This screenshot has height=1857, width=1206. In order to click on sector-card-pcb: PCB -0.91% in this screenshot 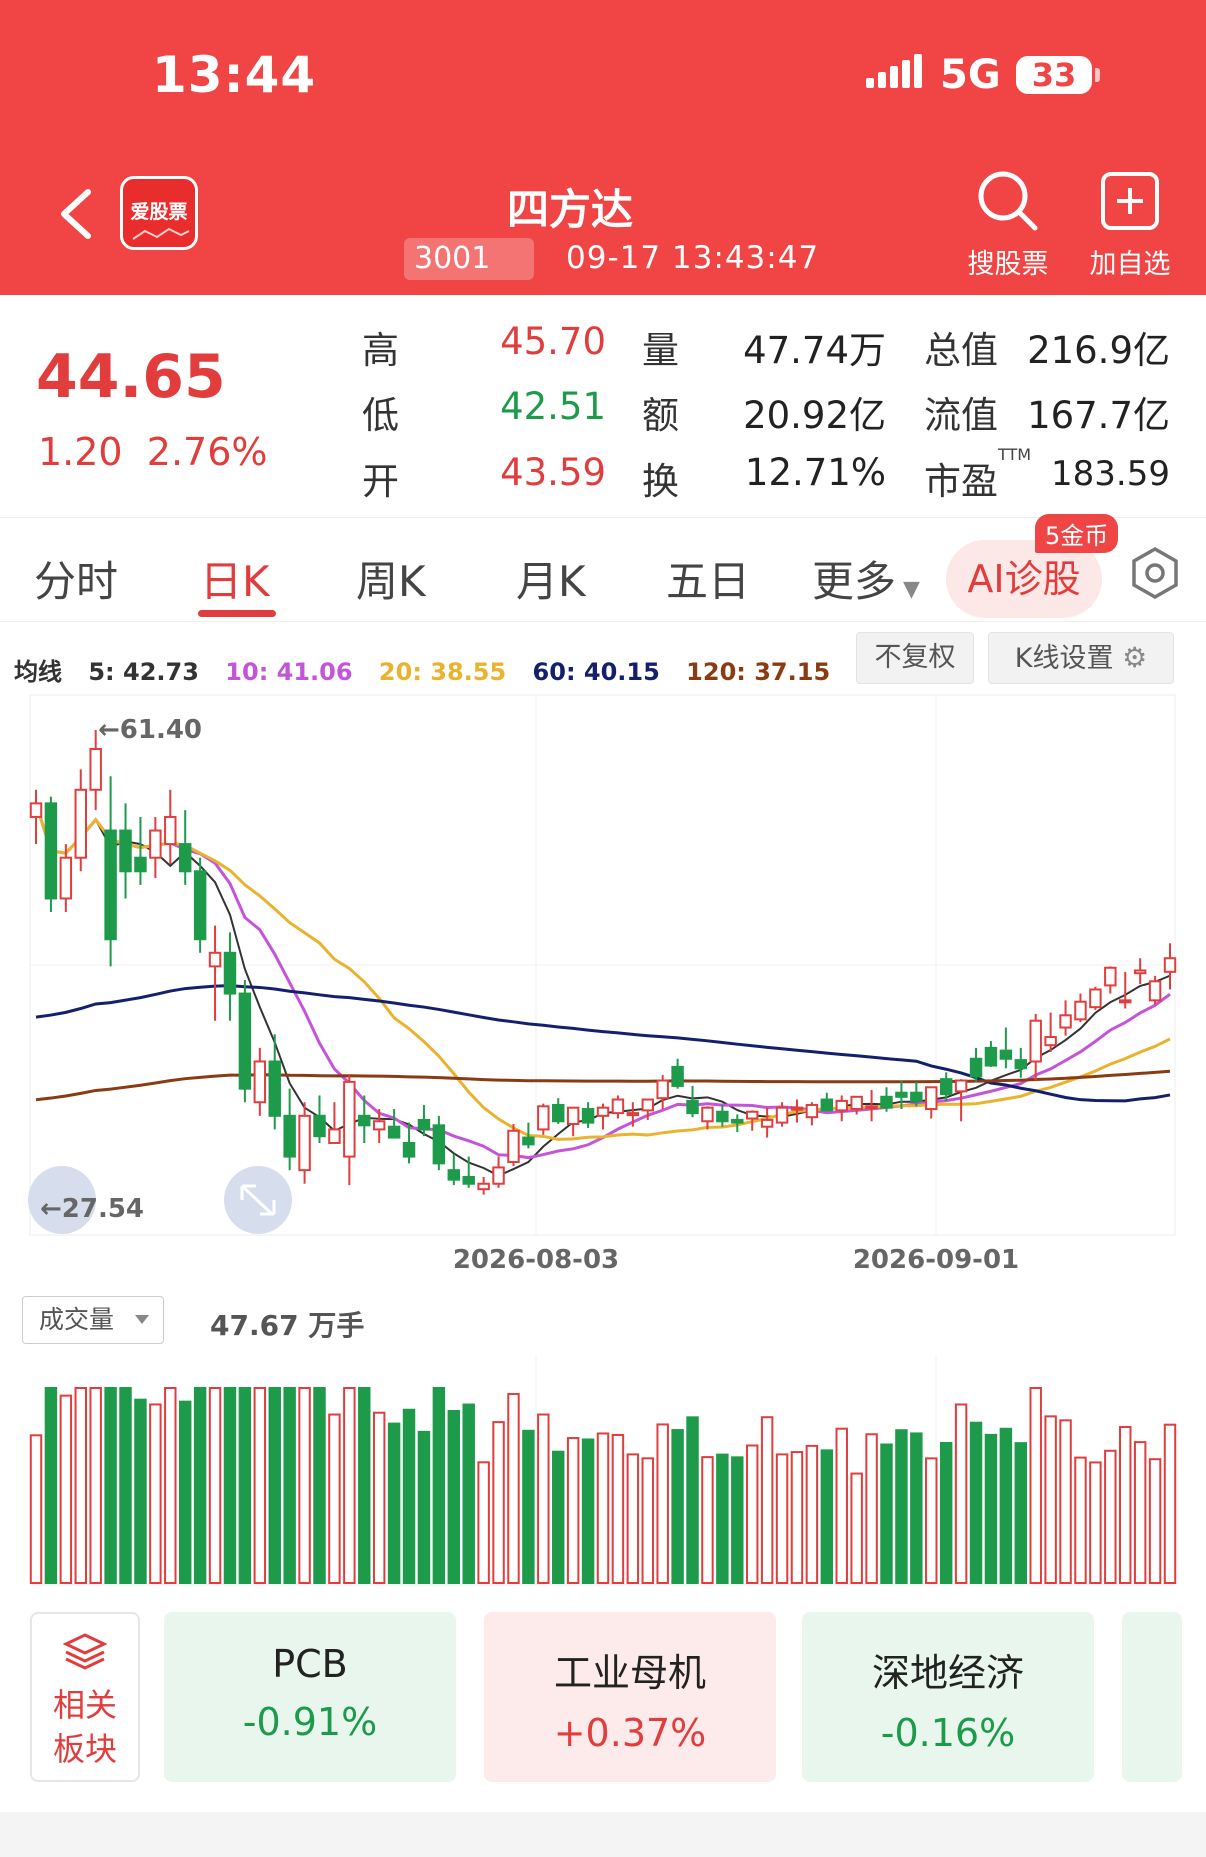, I will do `click(310, 1697)`.